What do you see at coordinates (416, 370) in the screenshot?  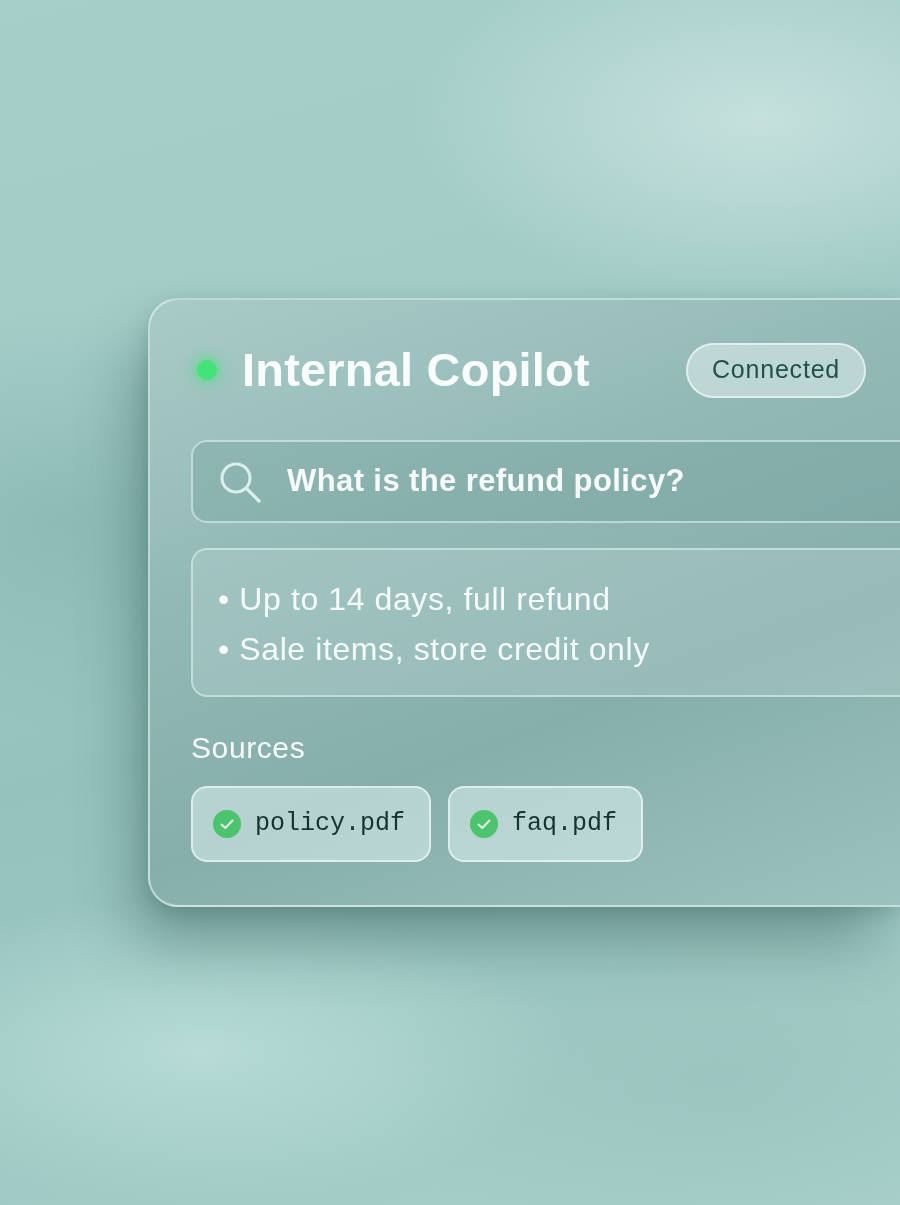 I see `app-title: Internal Copilot` at bounding box center [416, 370].